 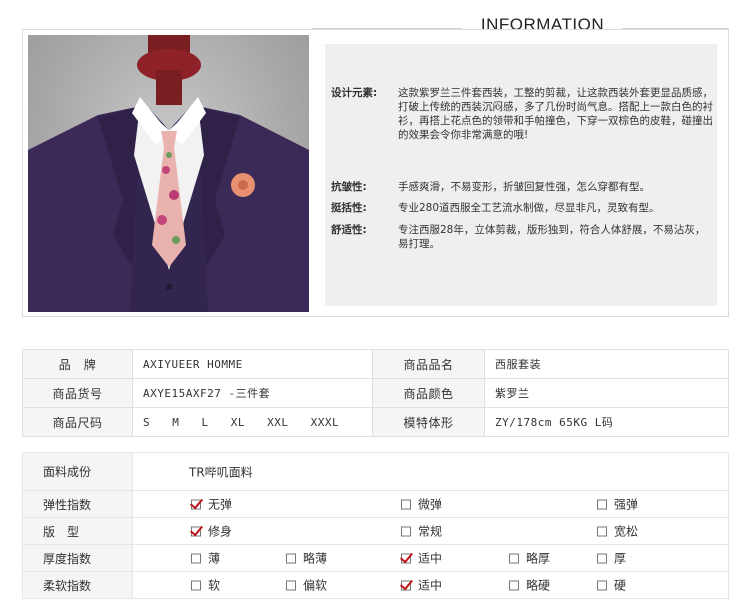 I want to click on fabric-row: 弹性指数 无弹 微弹 强弹, so click(x=375, y=504).